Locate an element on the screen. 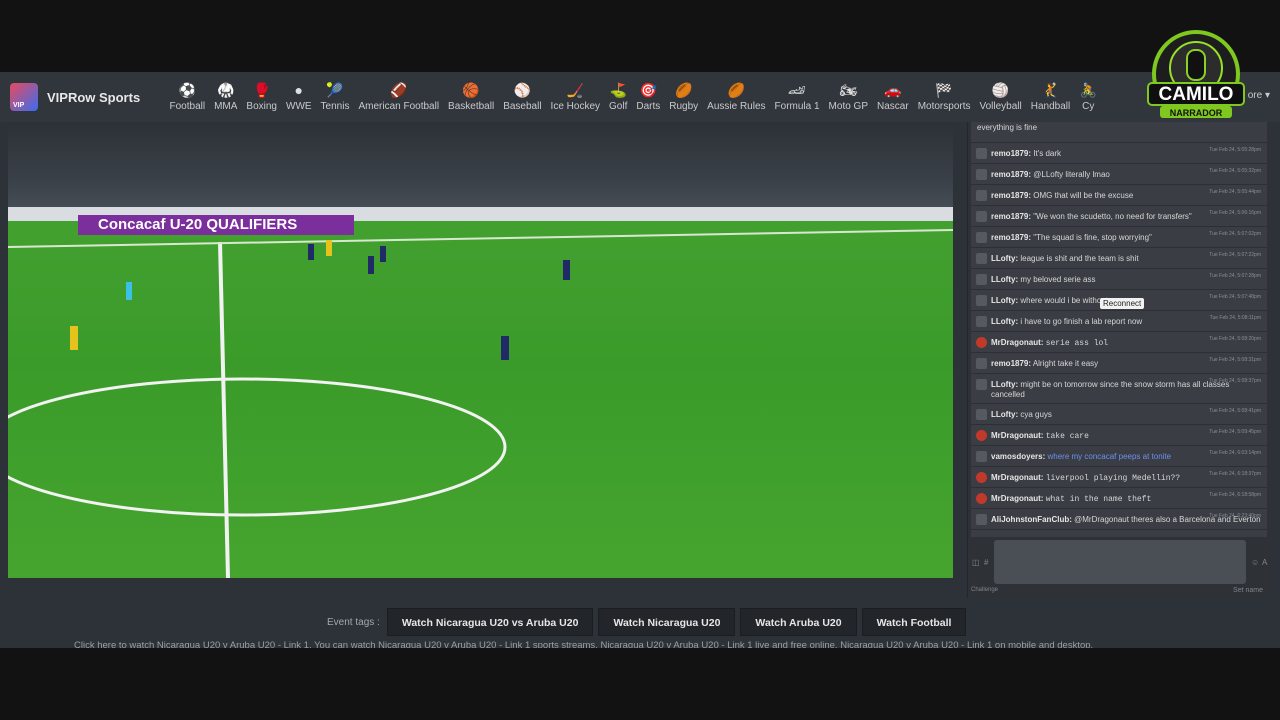  message-text: take care is located at coordinates (1067, 436).